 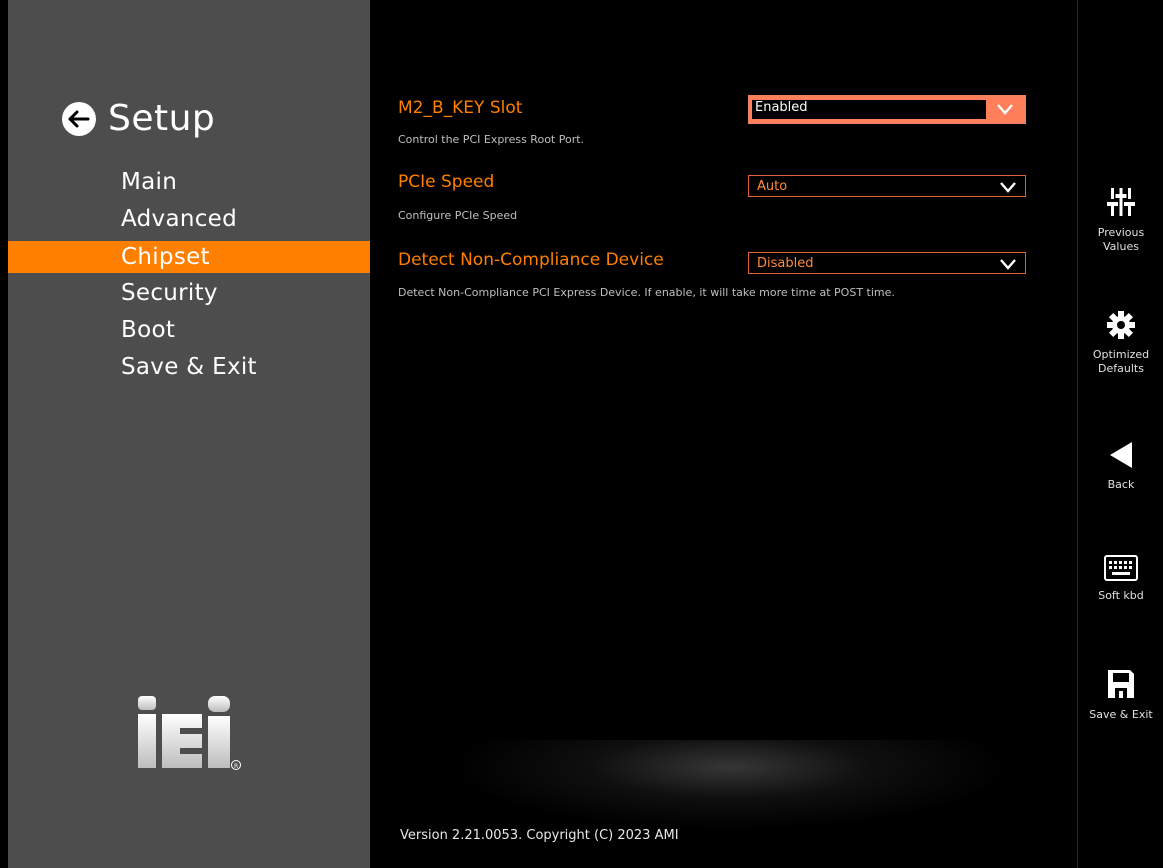 I want to click on setting-label-pcie-speed: PCIe Speed, so click(x=446, y=182).